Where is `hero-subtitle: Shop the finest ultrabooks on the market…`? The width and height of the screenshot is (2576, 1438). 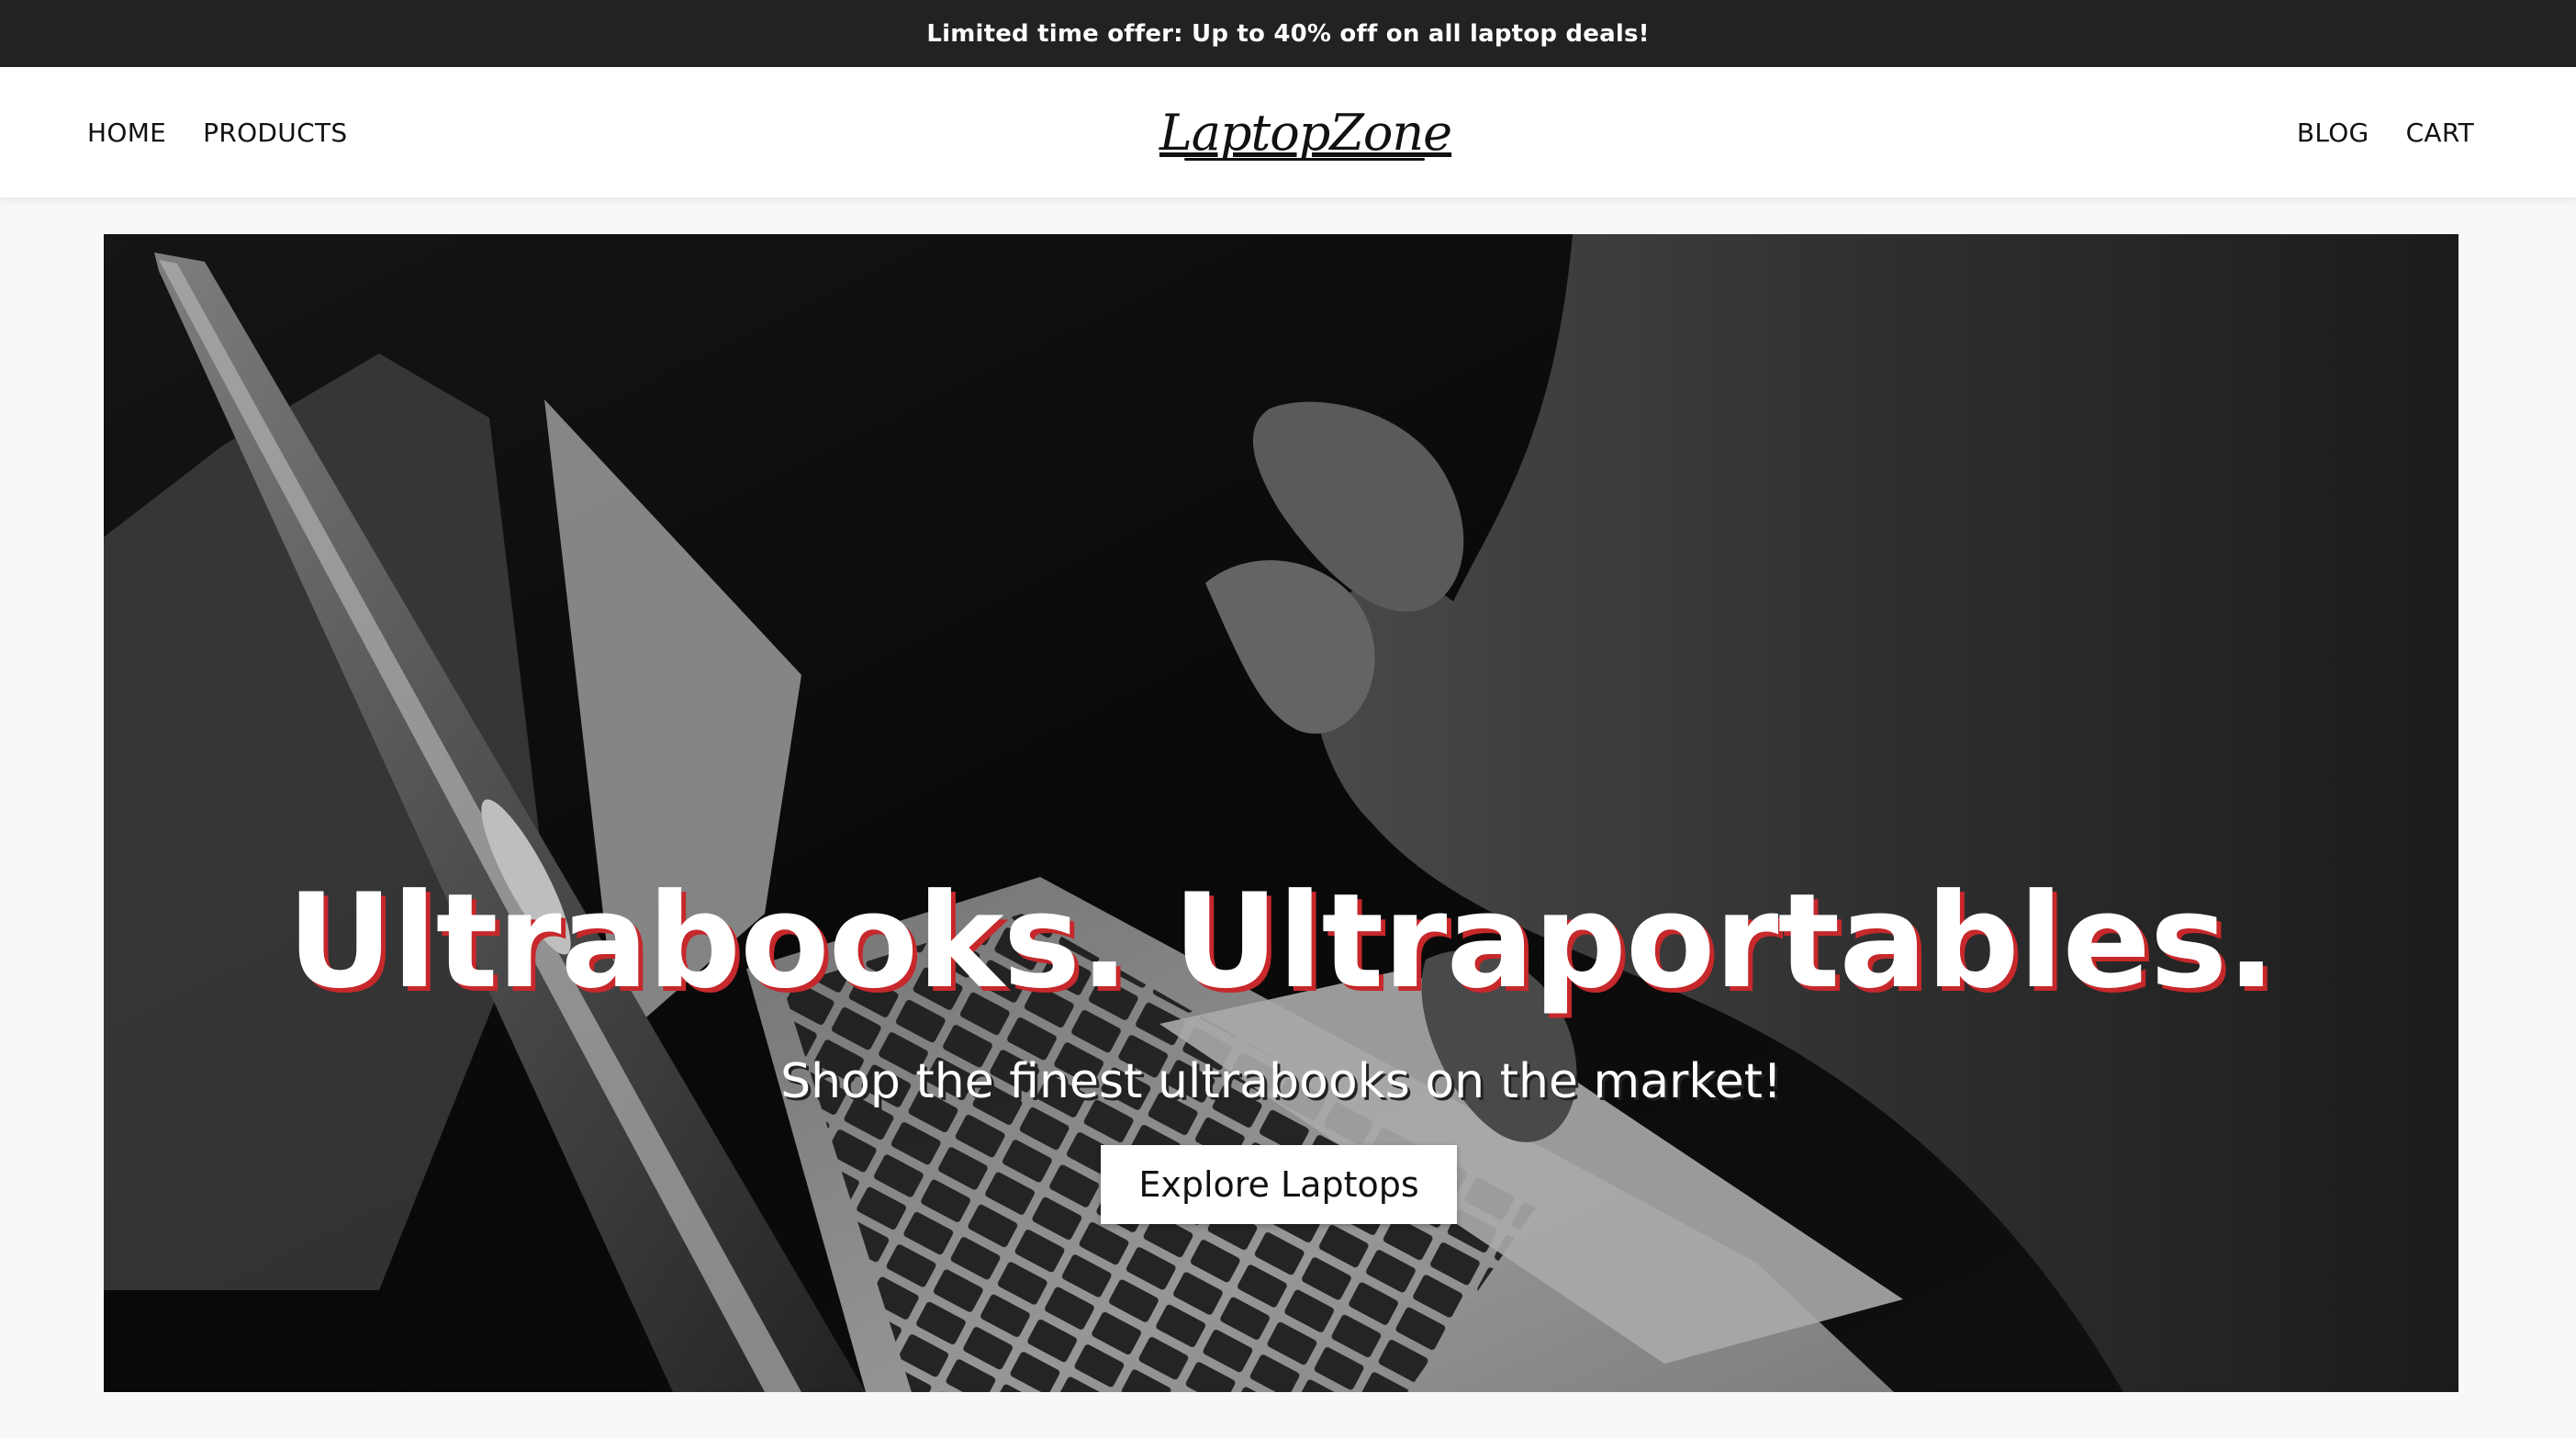 hero-subtitle: Shop the finest ultrabooks on the market… is located at coordinates (1281, 1082).